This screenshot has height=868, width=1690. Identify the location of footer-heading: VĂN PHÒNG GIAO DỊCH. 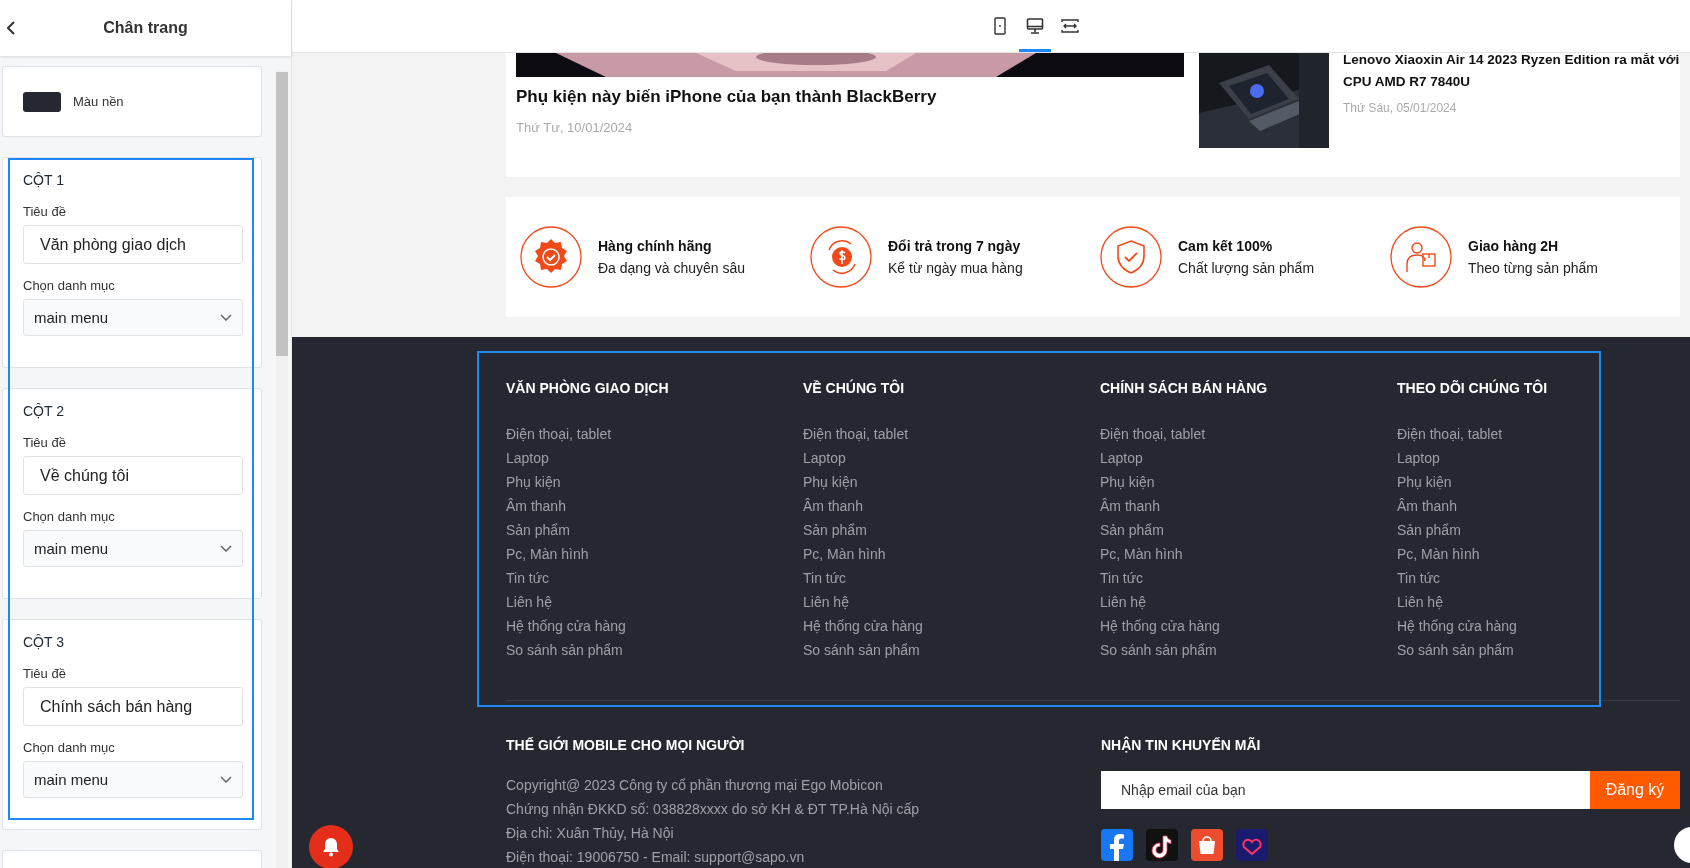
(588, 388).